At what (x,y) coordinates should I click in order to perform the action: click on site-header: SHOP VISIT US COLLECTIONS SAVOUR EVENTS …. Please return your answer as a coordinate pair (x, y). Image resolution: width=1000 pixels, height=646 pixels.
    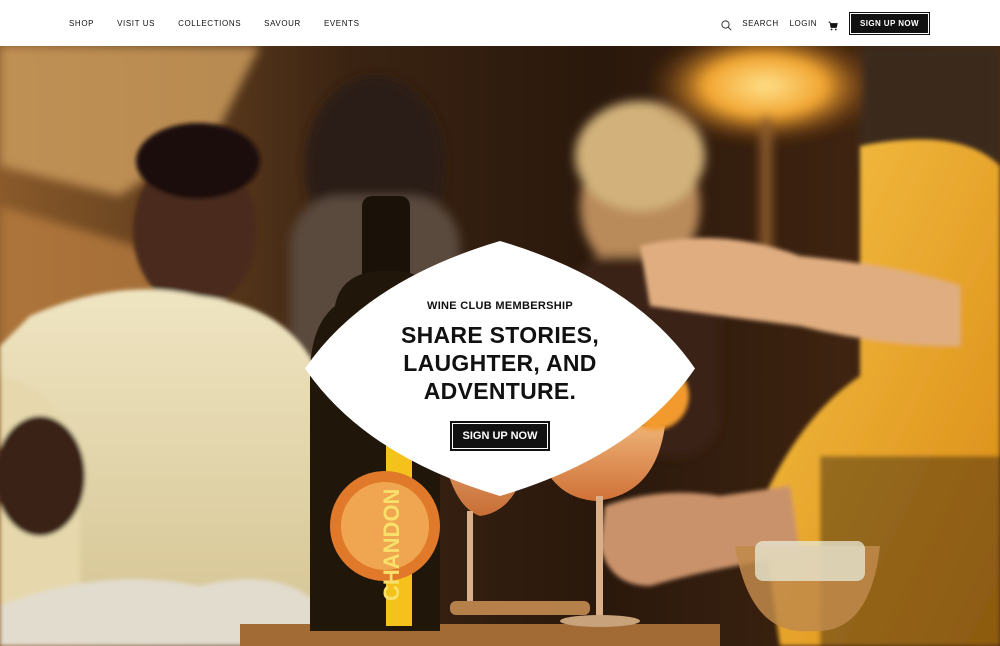
    Looking at the image, I should click on (500, 23).